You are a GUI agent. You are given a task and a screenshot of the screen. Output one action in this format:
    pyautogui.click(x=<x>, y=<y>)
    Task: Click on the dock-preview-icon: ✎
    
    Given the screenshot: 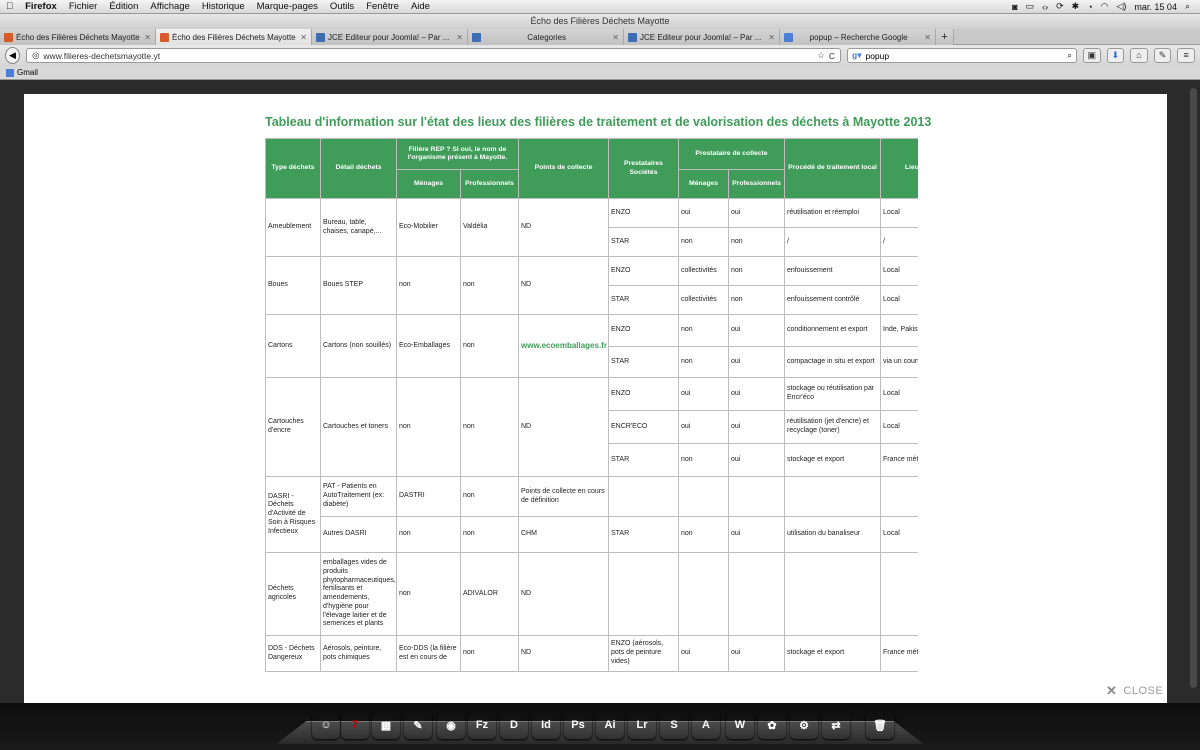 What is the action you would take?
    pyautogui.click(x=418, y=725)
    